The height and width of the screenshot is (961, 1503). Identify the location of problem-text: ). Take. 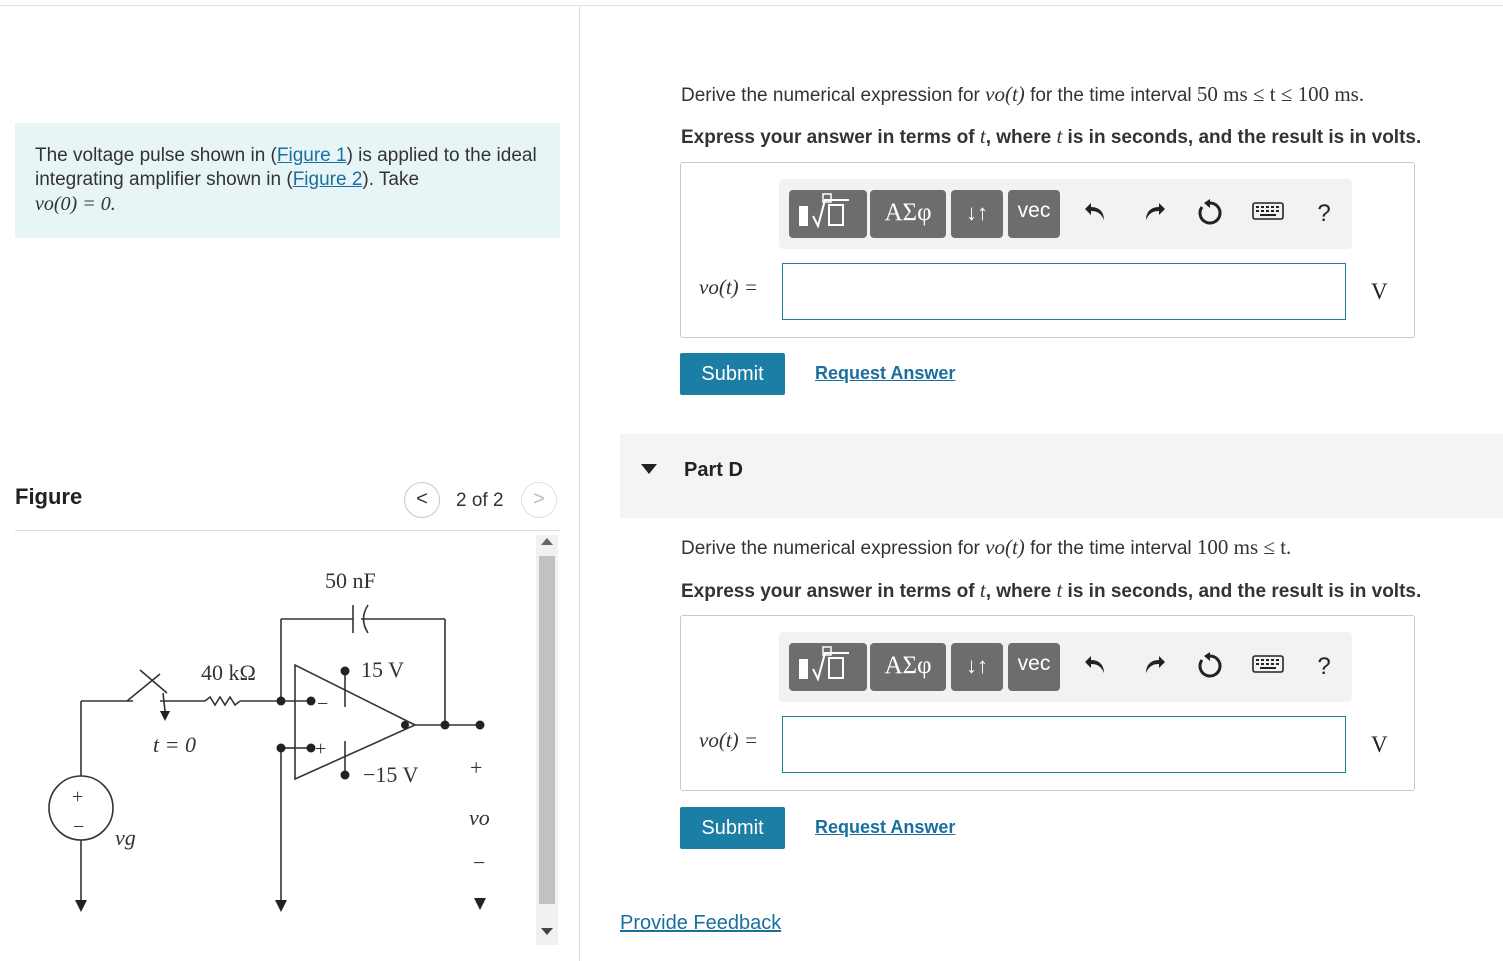
(391, 179).